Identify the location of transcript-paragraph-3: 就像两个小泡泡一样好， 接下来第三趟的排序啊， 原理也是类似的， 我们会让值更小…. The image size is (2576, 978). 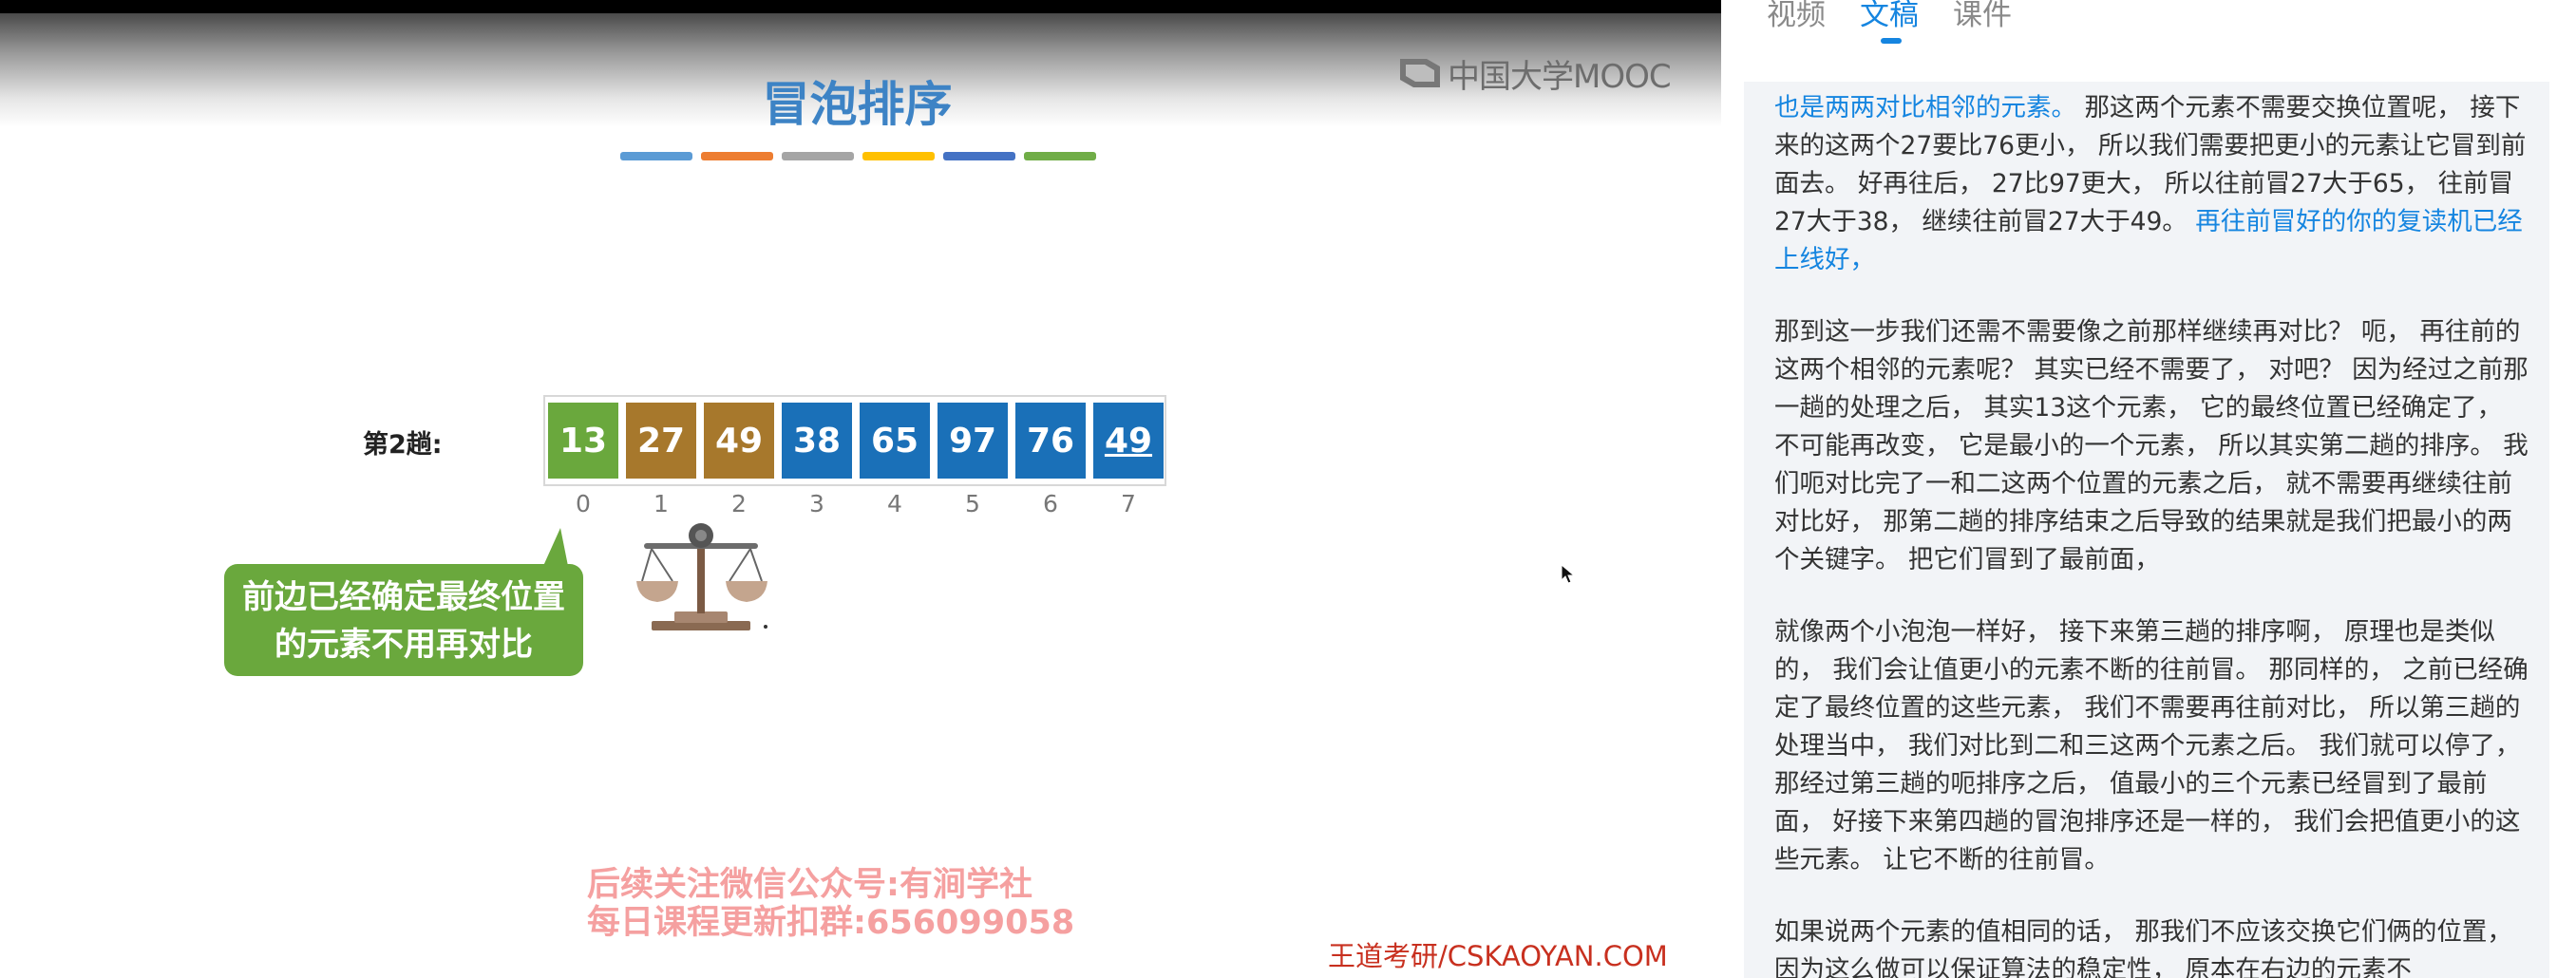
(2151, 746).